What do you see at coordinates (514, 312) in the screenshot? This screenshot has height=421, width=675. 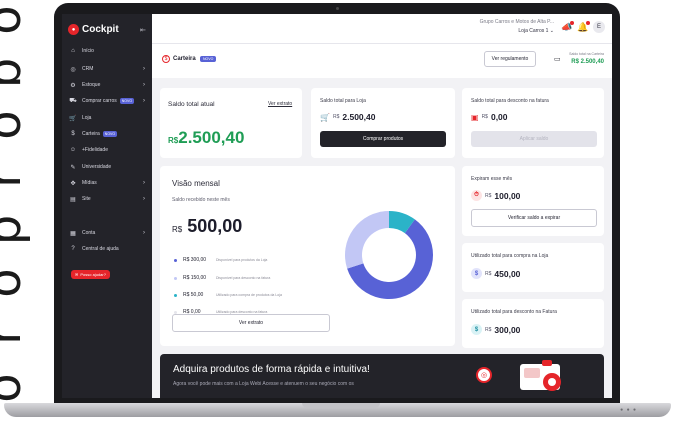 I see `used-invoice-title: Utilizado total para desconto na Fatura` at bounding box center [514, 312].